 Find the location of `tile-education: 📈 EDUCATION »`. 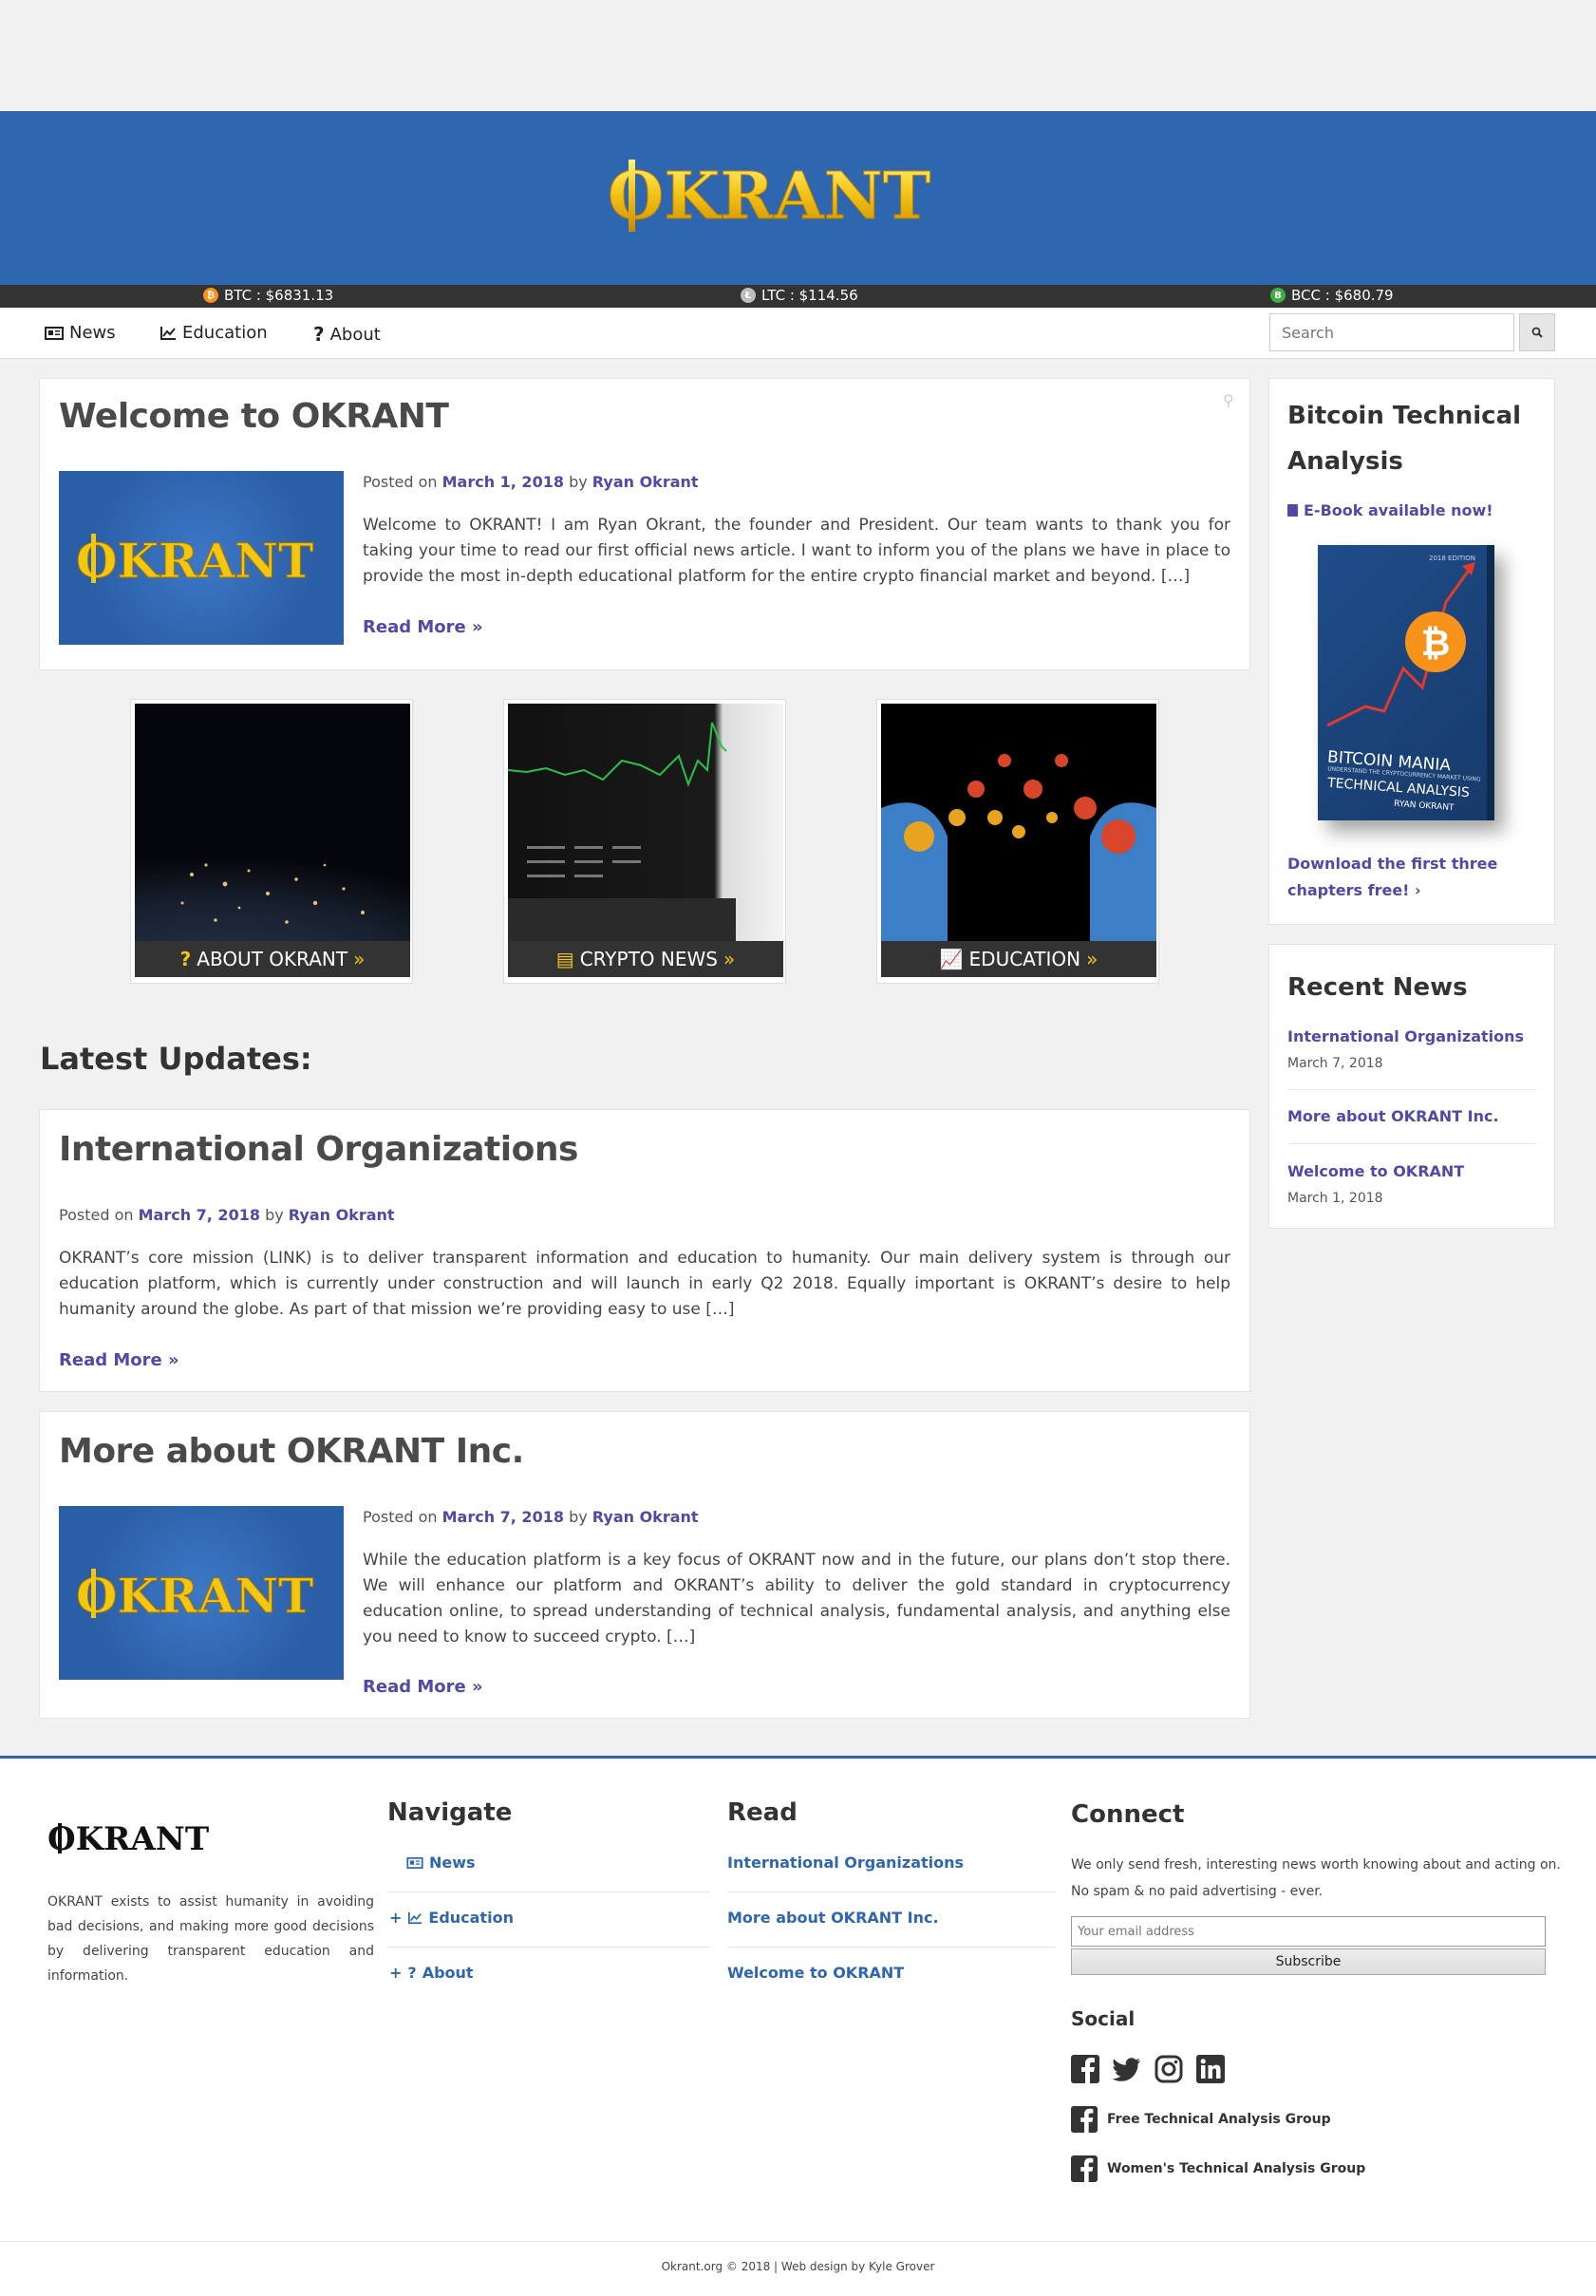

tile-education: 📈 EDUCATION » is located at coordinates (1017, 841).